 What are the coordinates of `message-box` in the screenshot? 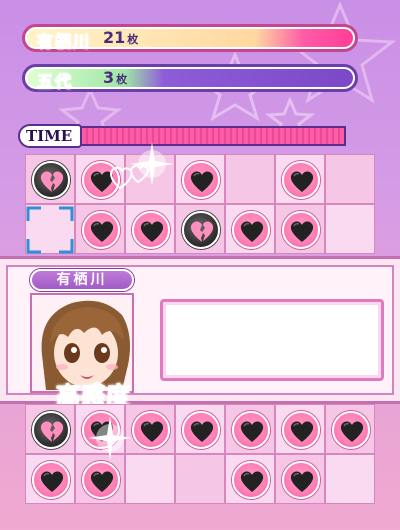 It's located at (272, 340).